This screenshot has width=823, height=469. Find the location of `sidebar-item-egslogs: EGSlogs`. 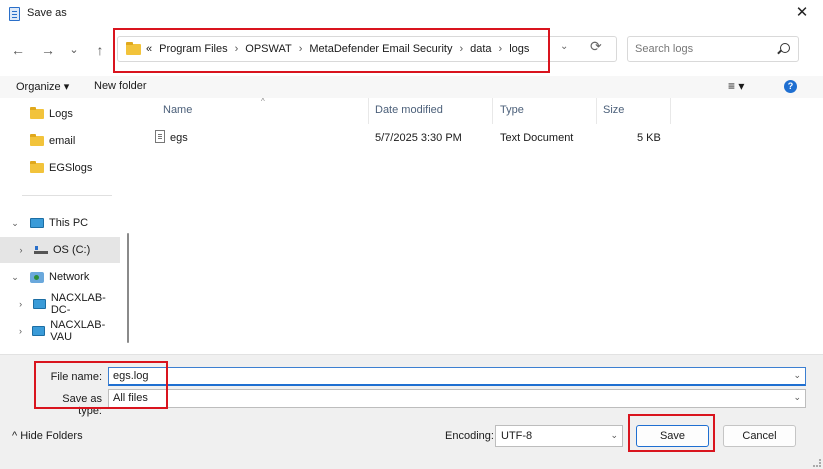

sidebar-item-egslogs: EGSlogs is located at coordinates (60, 168).